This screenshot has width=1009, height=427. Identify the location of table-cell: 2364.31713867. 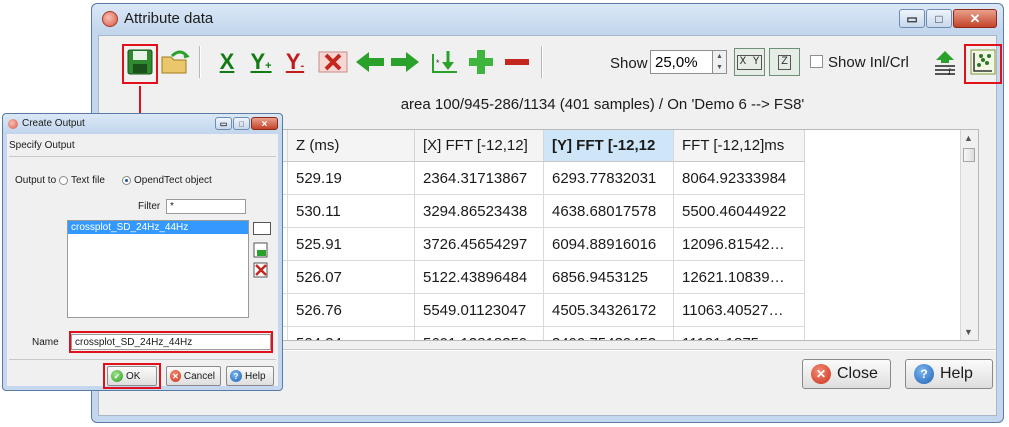
(479, 178).